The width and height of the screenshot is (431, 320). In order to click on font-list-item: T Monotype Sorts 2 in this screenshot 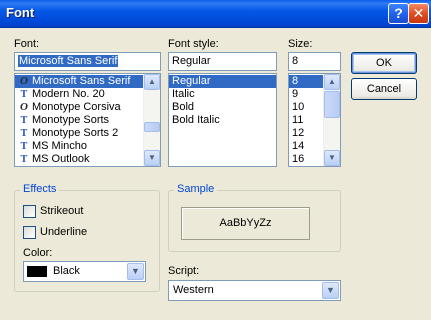, I will do `click(79, 133)`.